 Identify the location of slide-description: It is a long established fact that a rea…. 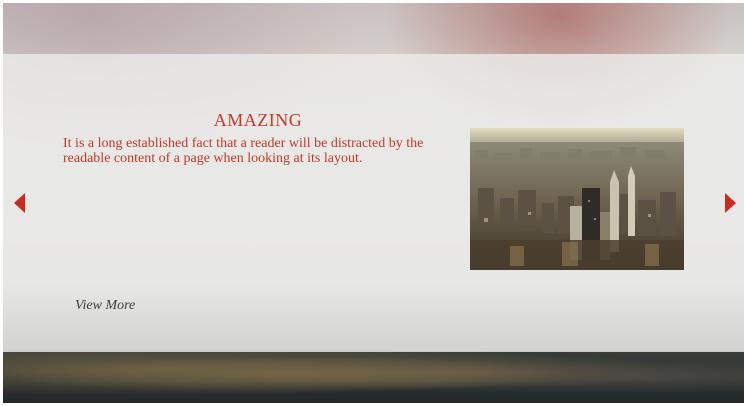
(243, 151).